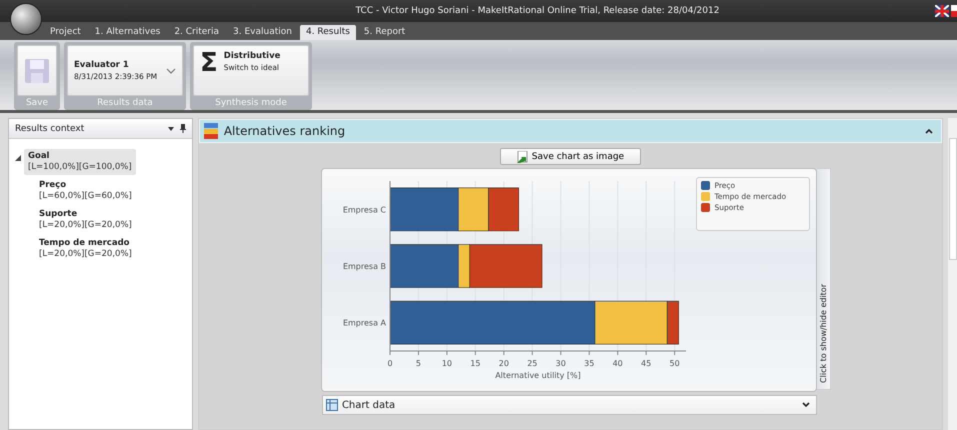 This screenshot has width=957, height=430. What do you see at coordinates (127, 32) in the screenshot?
I see `ribbon-tab: 1. Alternatives` at bounding box center [127, 32].